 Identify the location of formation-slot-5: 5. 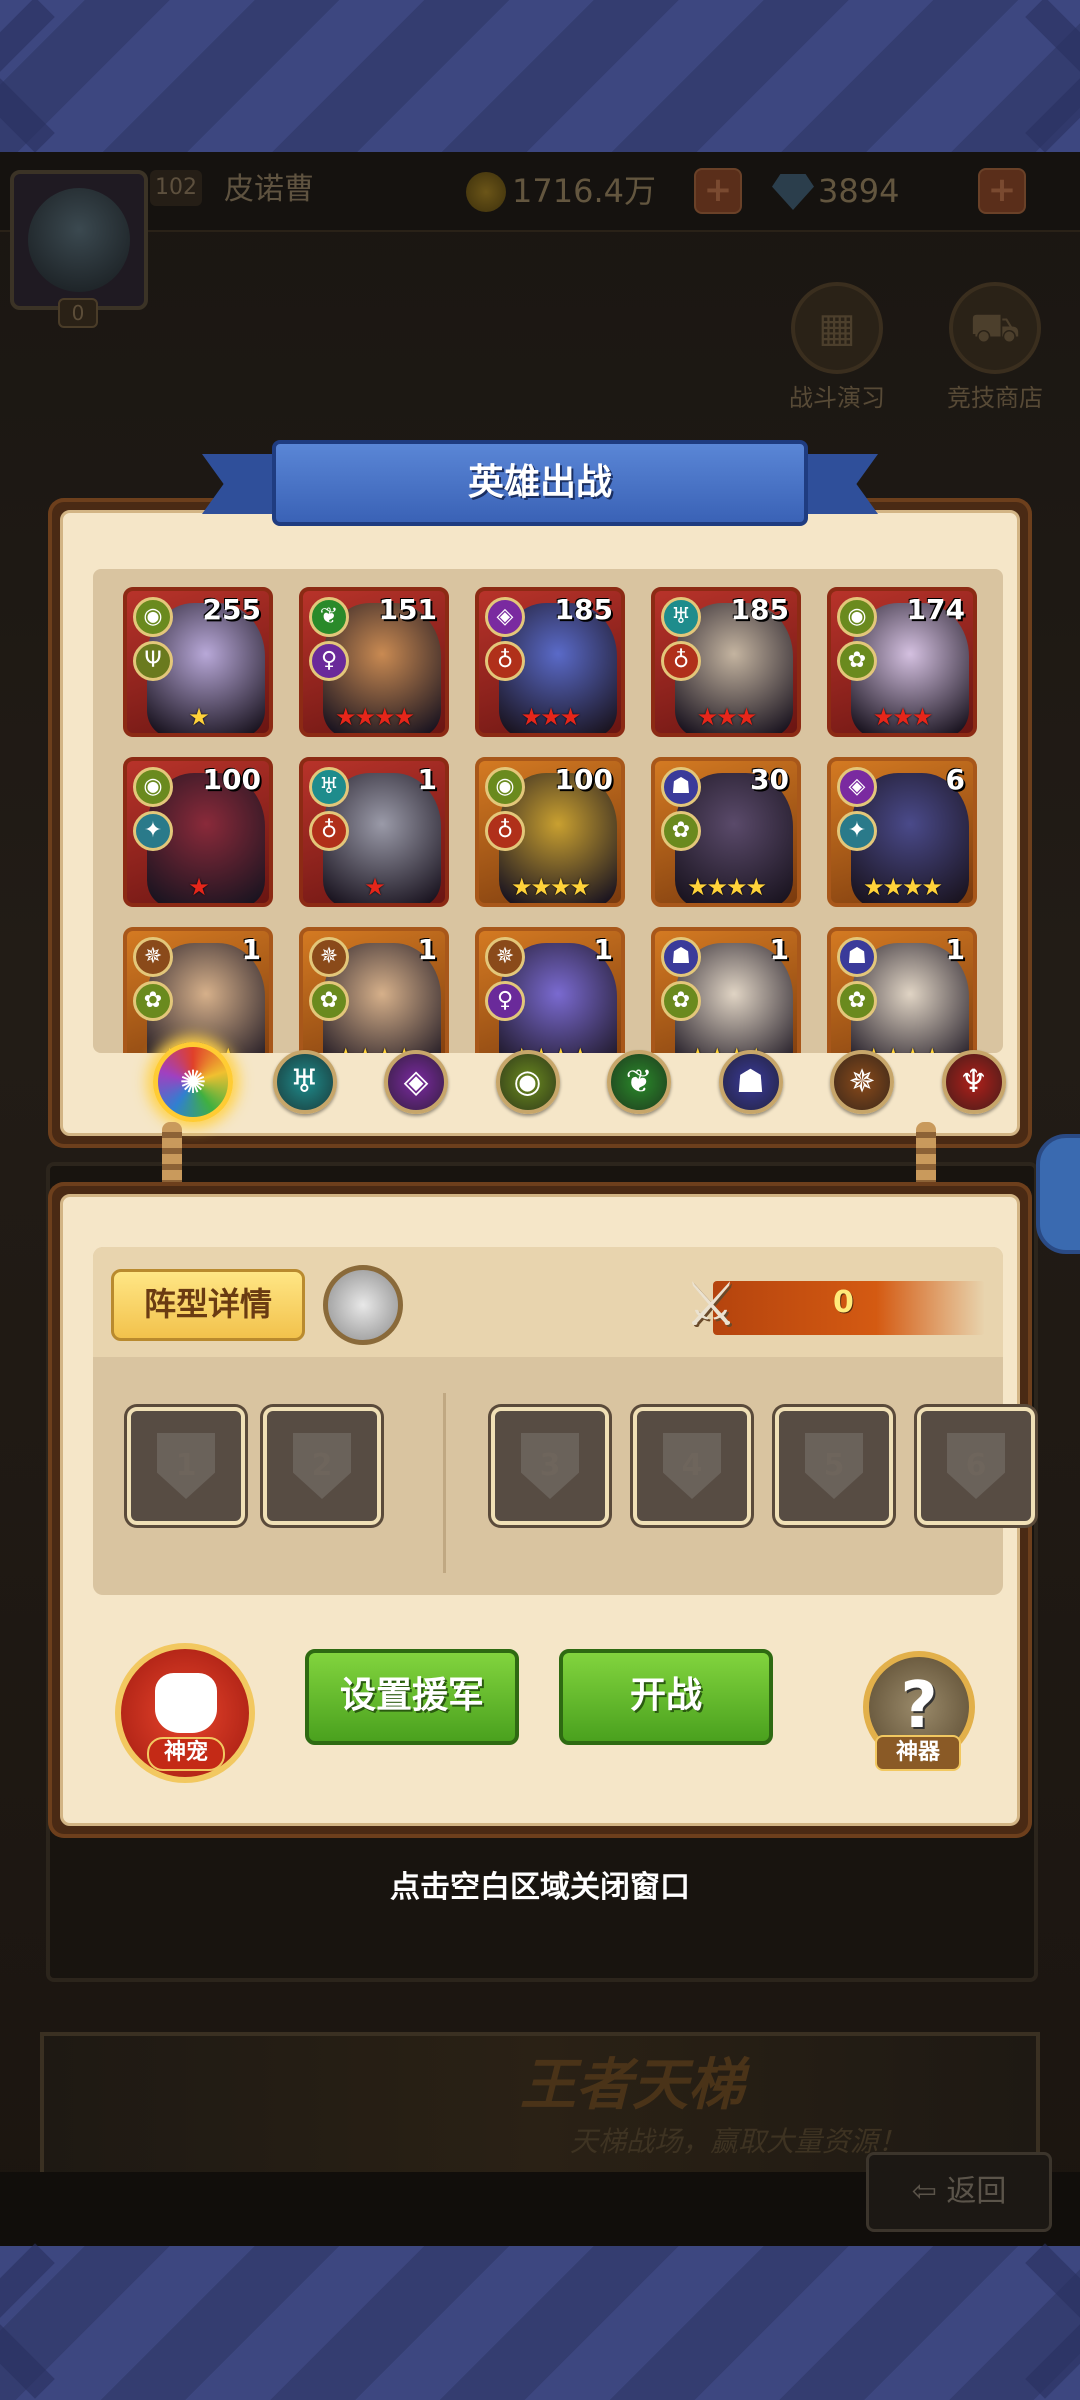
(834, 1466).